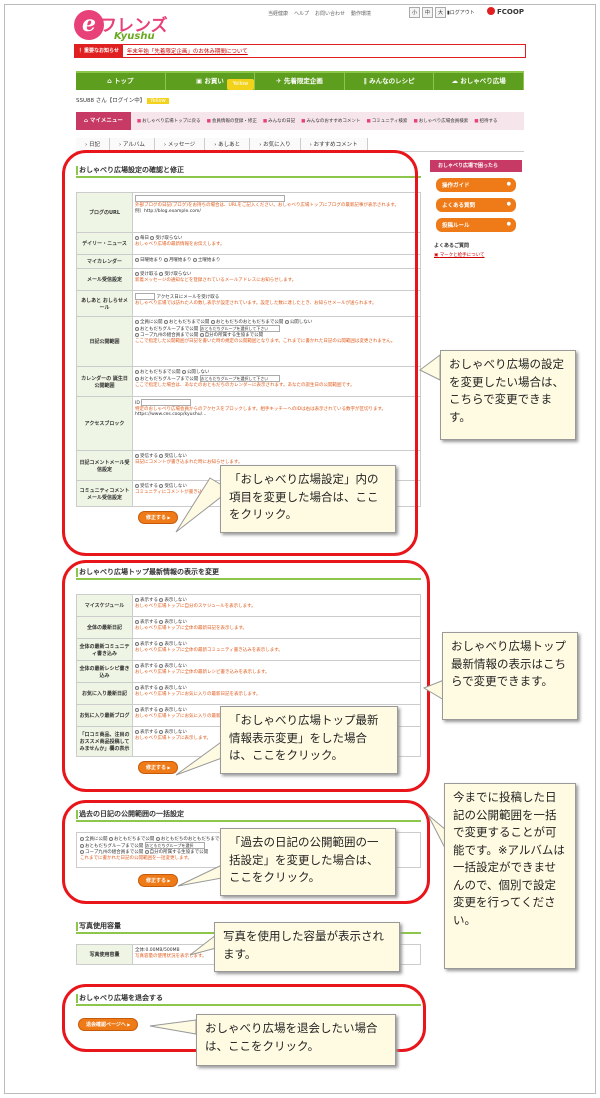  Describe the element at coordinates (307, 947) in the screenshot. I see `callout-photo-usage: 写真を使用した容量が表示されます。` at that location.